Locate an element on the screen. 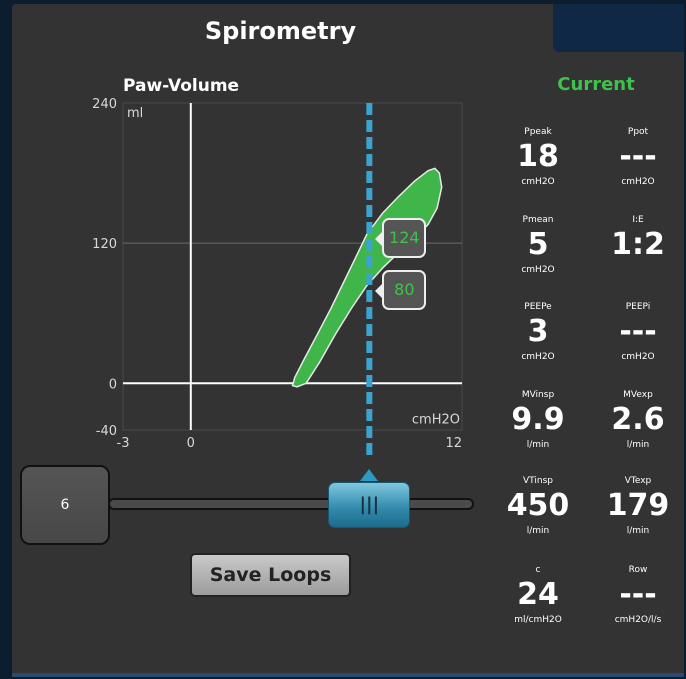  param-mvinsp: MVinsp 9.9 l/min is located at coordinates (538, 420).